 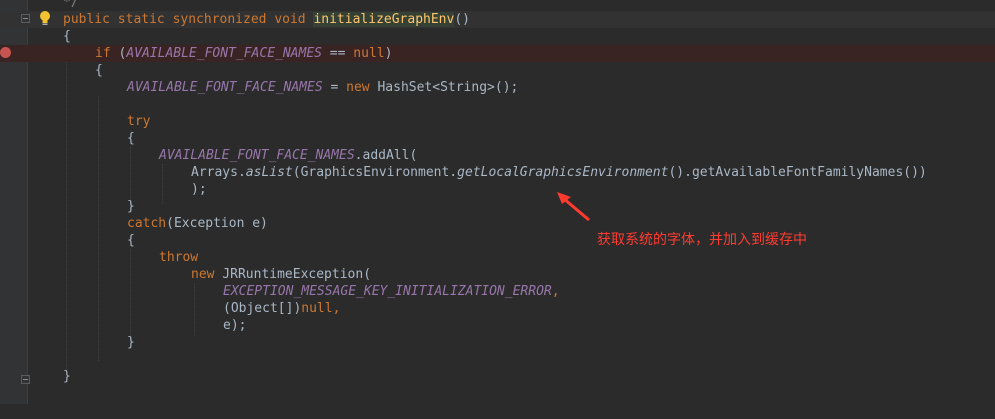 What do you see at coordinates (118, 53) in the screenshot?
I see `code-text: (` at bounding box center [118, 53].